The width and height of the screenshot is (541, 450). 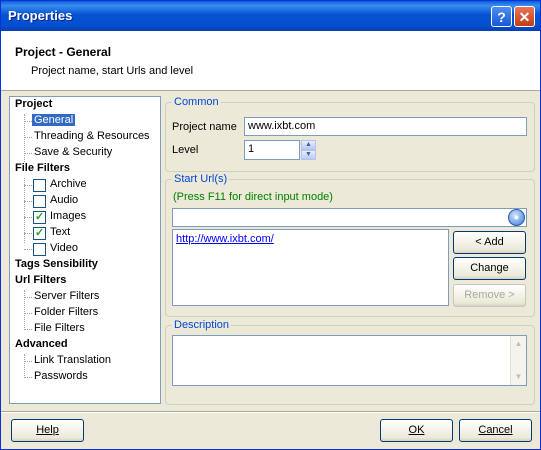 What do you see at coordinates (33, 104) in the screenshot?
I see `tree-item-project: Project` at bounding box center [33, 104].